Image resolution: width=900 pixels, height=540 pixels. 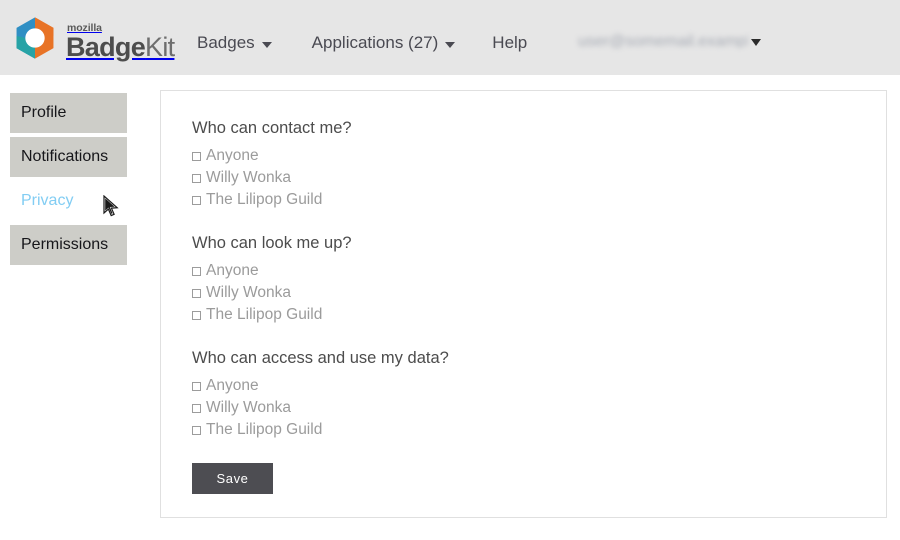 What do you see at coordinates (264, 199) in the screenshot?
I see `option-label-contact-lilipop-guild: The Lilipop Guild` at bounding box center [264, 199].